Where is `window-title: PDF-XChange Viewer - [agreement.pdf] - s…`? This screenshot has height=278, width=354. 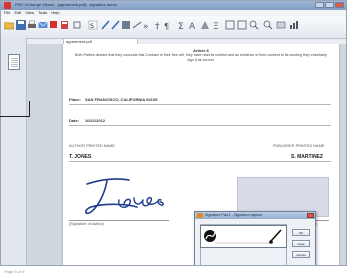 window-title: PDF-XChange Viewer - [agreement.pdf] - s… is located at coordinates (66, 4).